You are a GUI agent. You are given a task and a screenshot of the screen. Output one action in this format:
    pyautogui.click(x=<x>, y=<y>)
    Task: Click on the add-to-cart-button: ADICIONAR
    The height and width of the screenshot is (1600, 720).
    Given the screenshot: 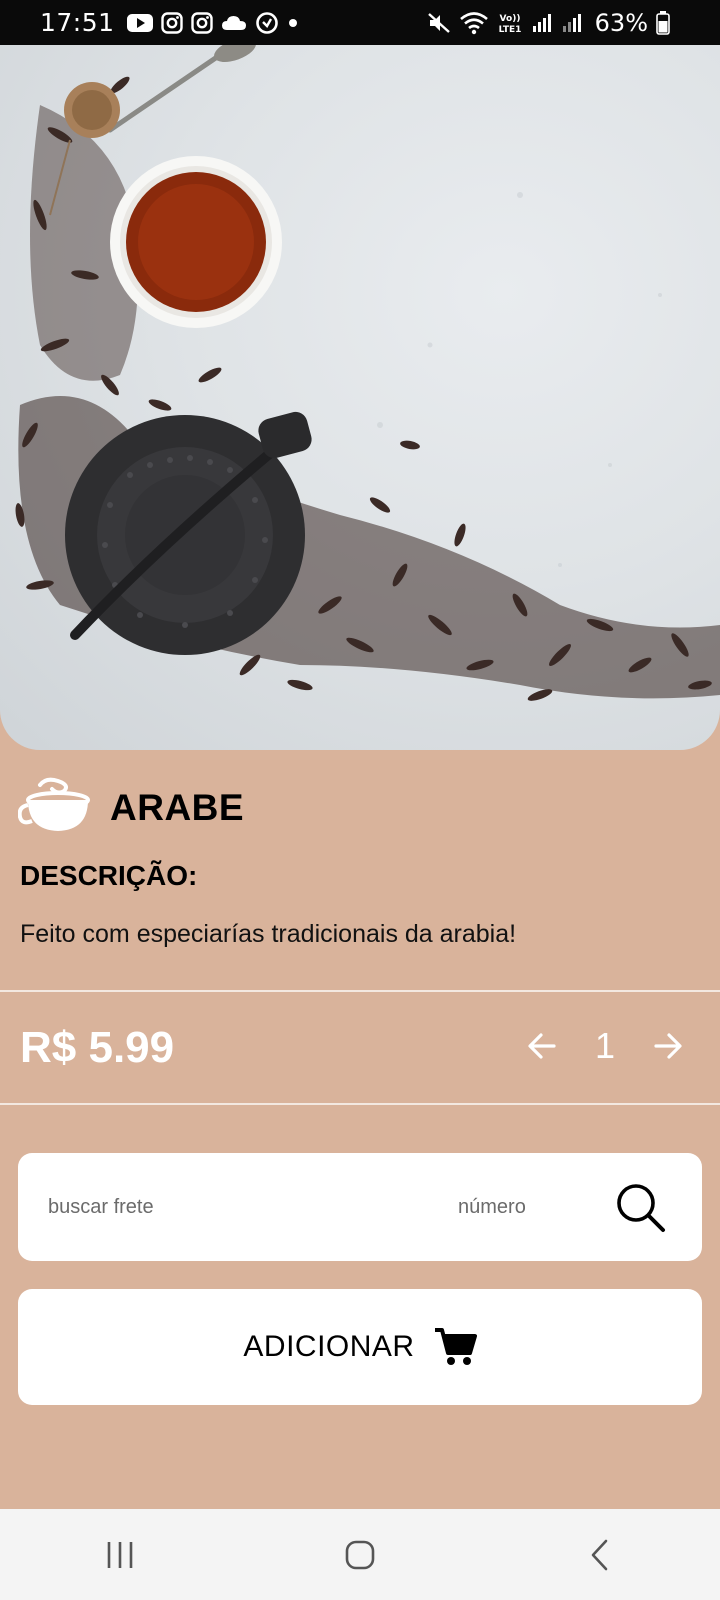 What is the action you would take?
    pyautogui.click(x=360, y=1347)
    